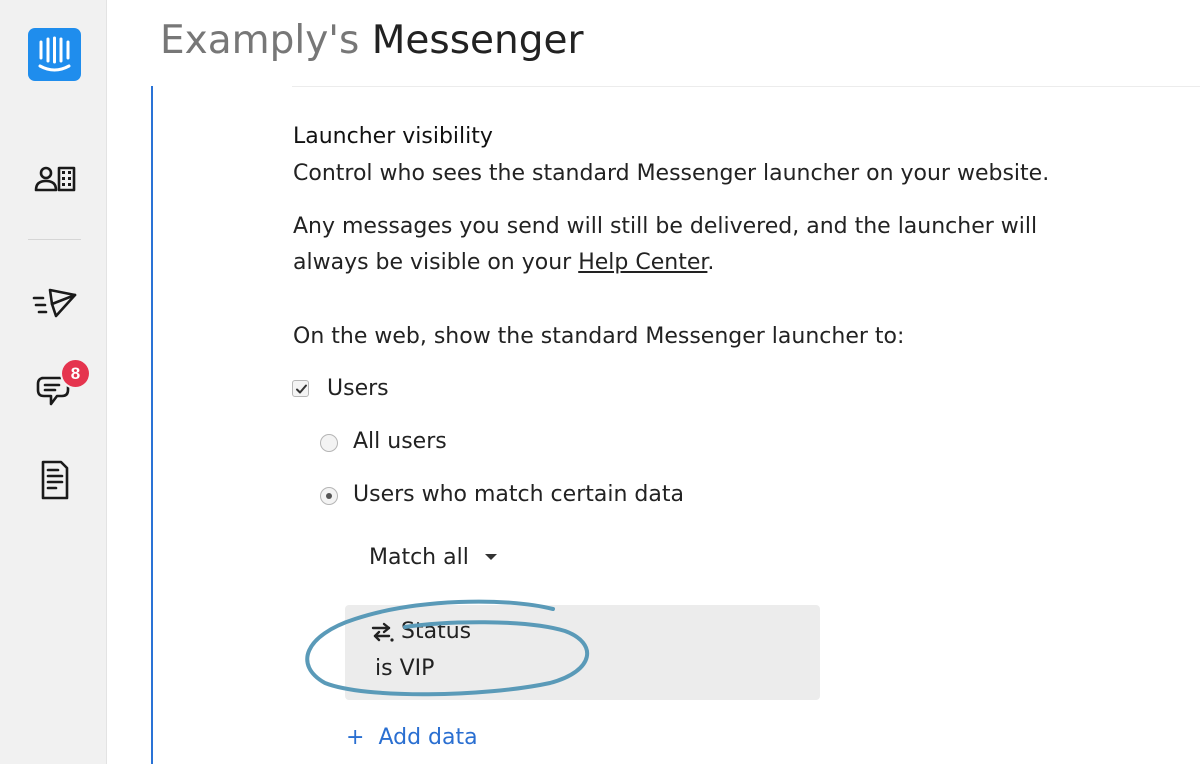 Image resolution: width=1200 pixels, height=764 pixels. Describe the element at coordinates (152, 425) in the screenshot. I see `section-indicator-line` at that location.